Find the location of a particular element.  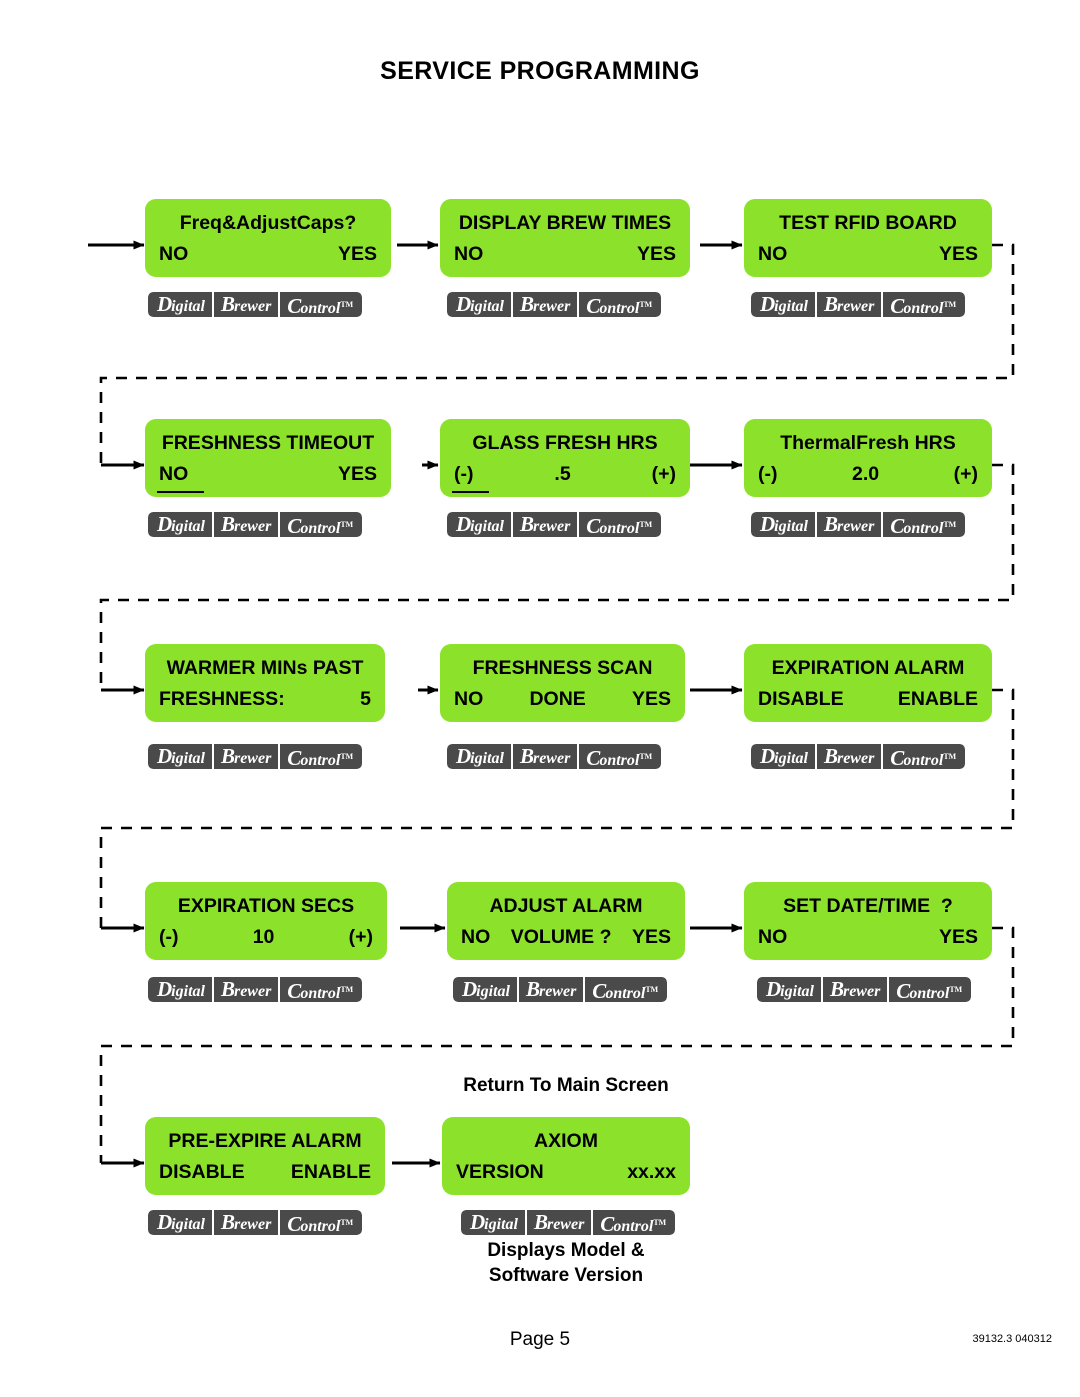

volume-prompt: VOLUME ? is located at coordinates (561, 937).